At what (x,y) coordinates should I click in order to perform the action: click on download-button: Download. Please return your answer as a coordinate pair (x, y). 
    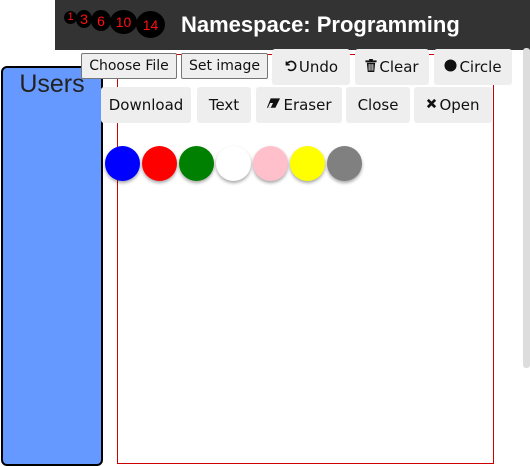
    Looking at the image, I should click on (146, 105).